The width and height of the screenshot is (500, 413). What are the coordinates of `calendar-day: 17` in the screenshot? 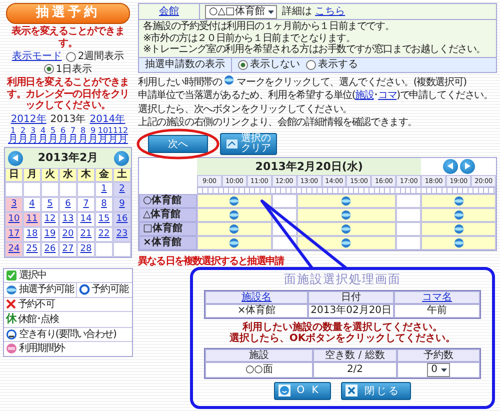 It's located at (14, 234).